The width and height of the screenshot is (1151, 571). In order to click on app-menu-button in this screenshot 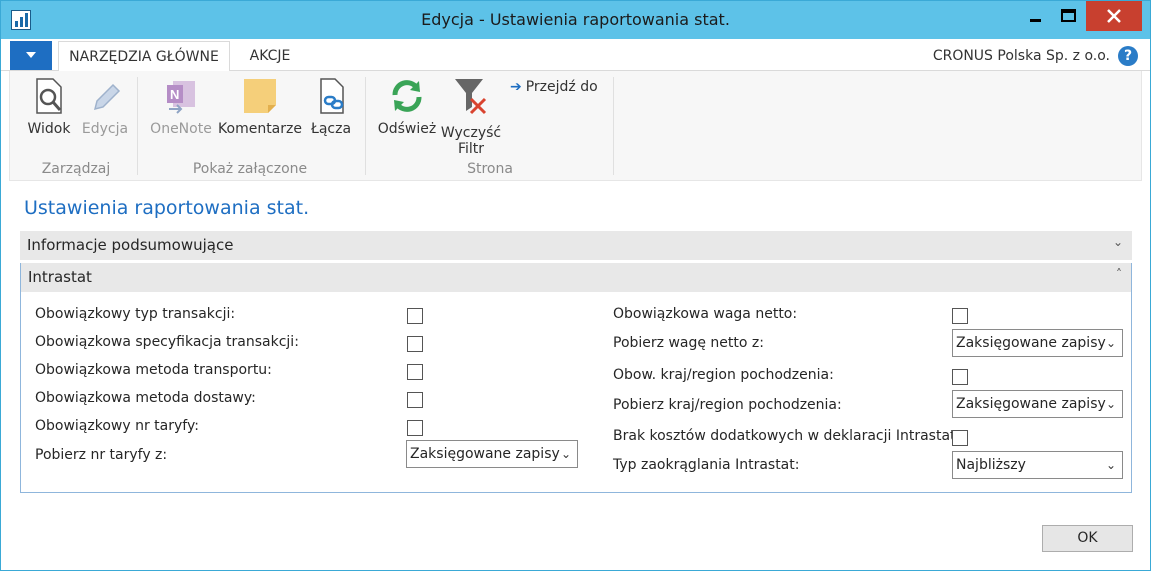, I will do `click(31, 55)`.